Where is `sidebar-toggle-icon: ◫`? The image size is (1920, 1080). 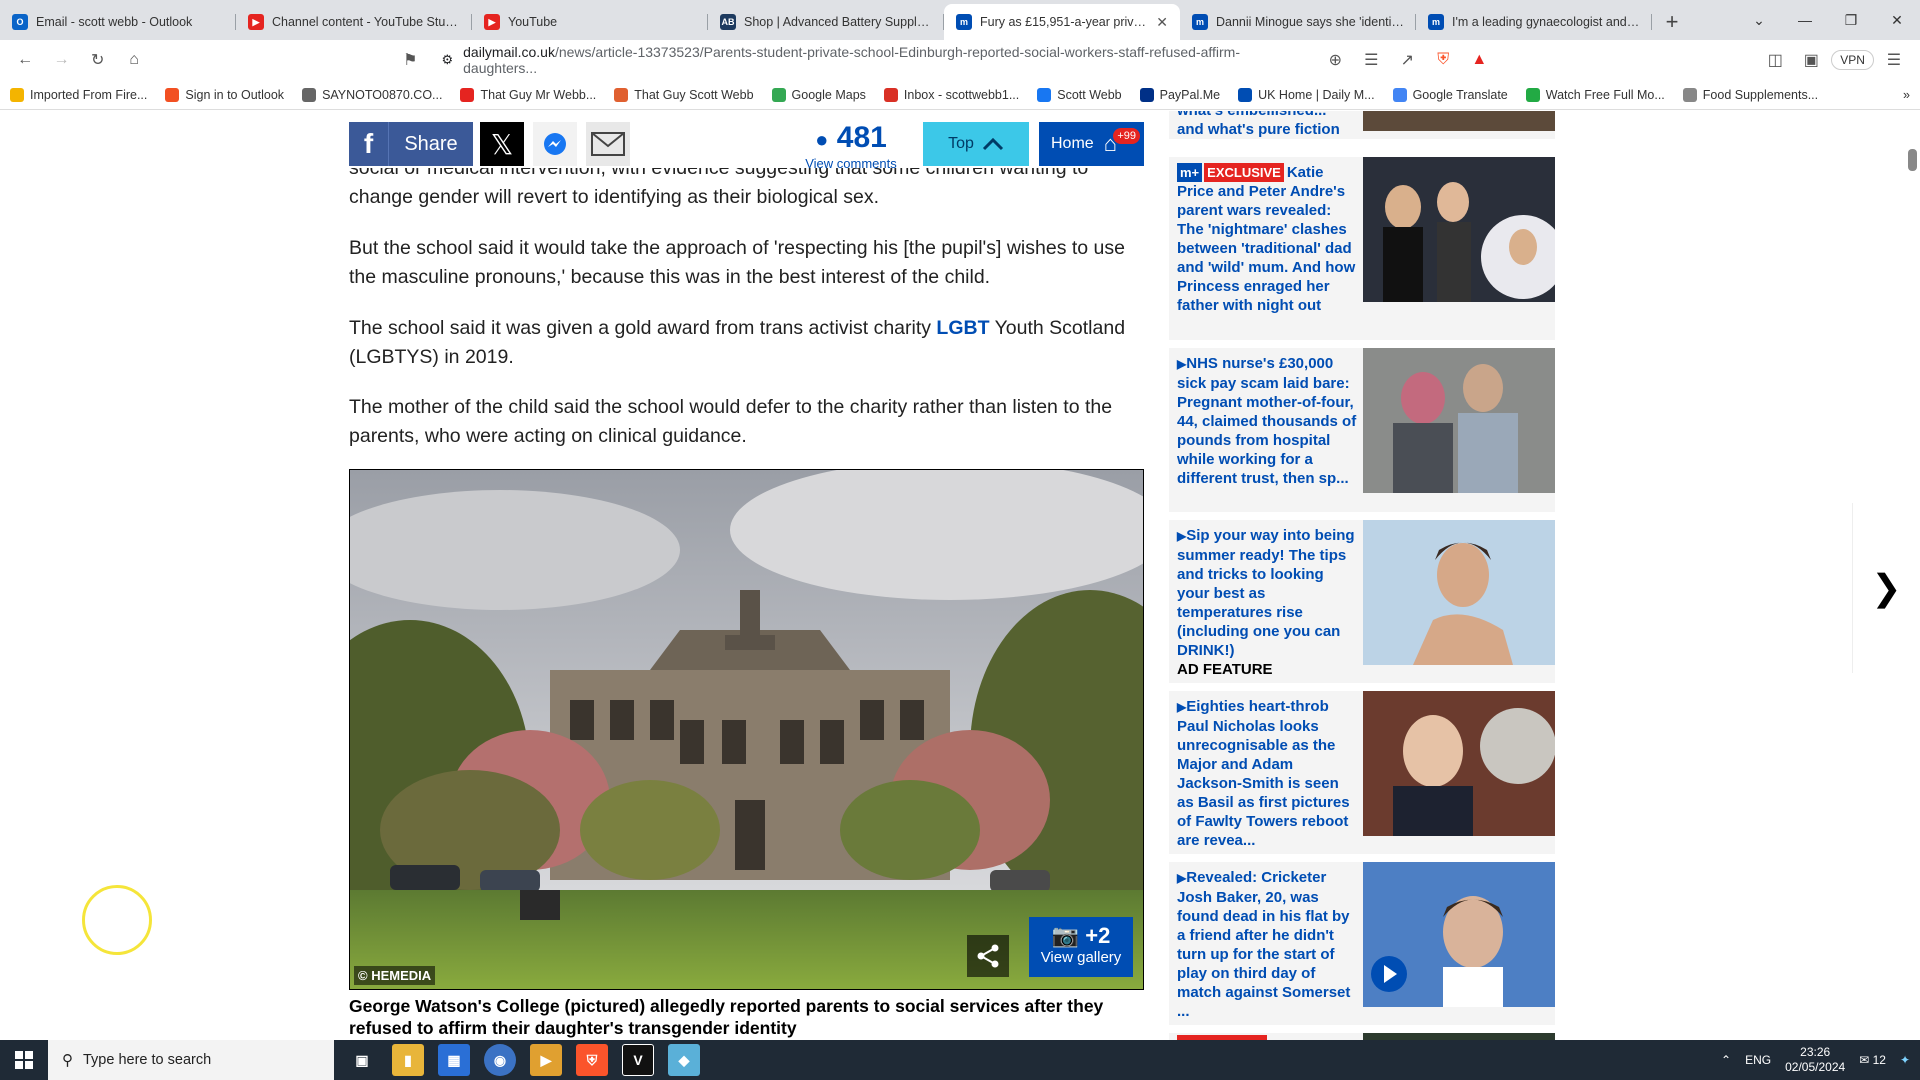
sidebar-toggle-icon: ◫ is located at coordinates (1775, 60).